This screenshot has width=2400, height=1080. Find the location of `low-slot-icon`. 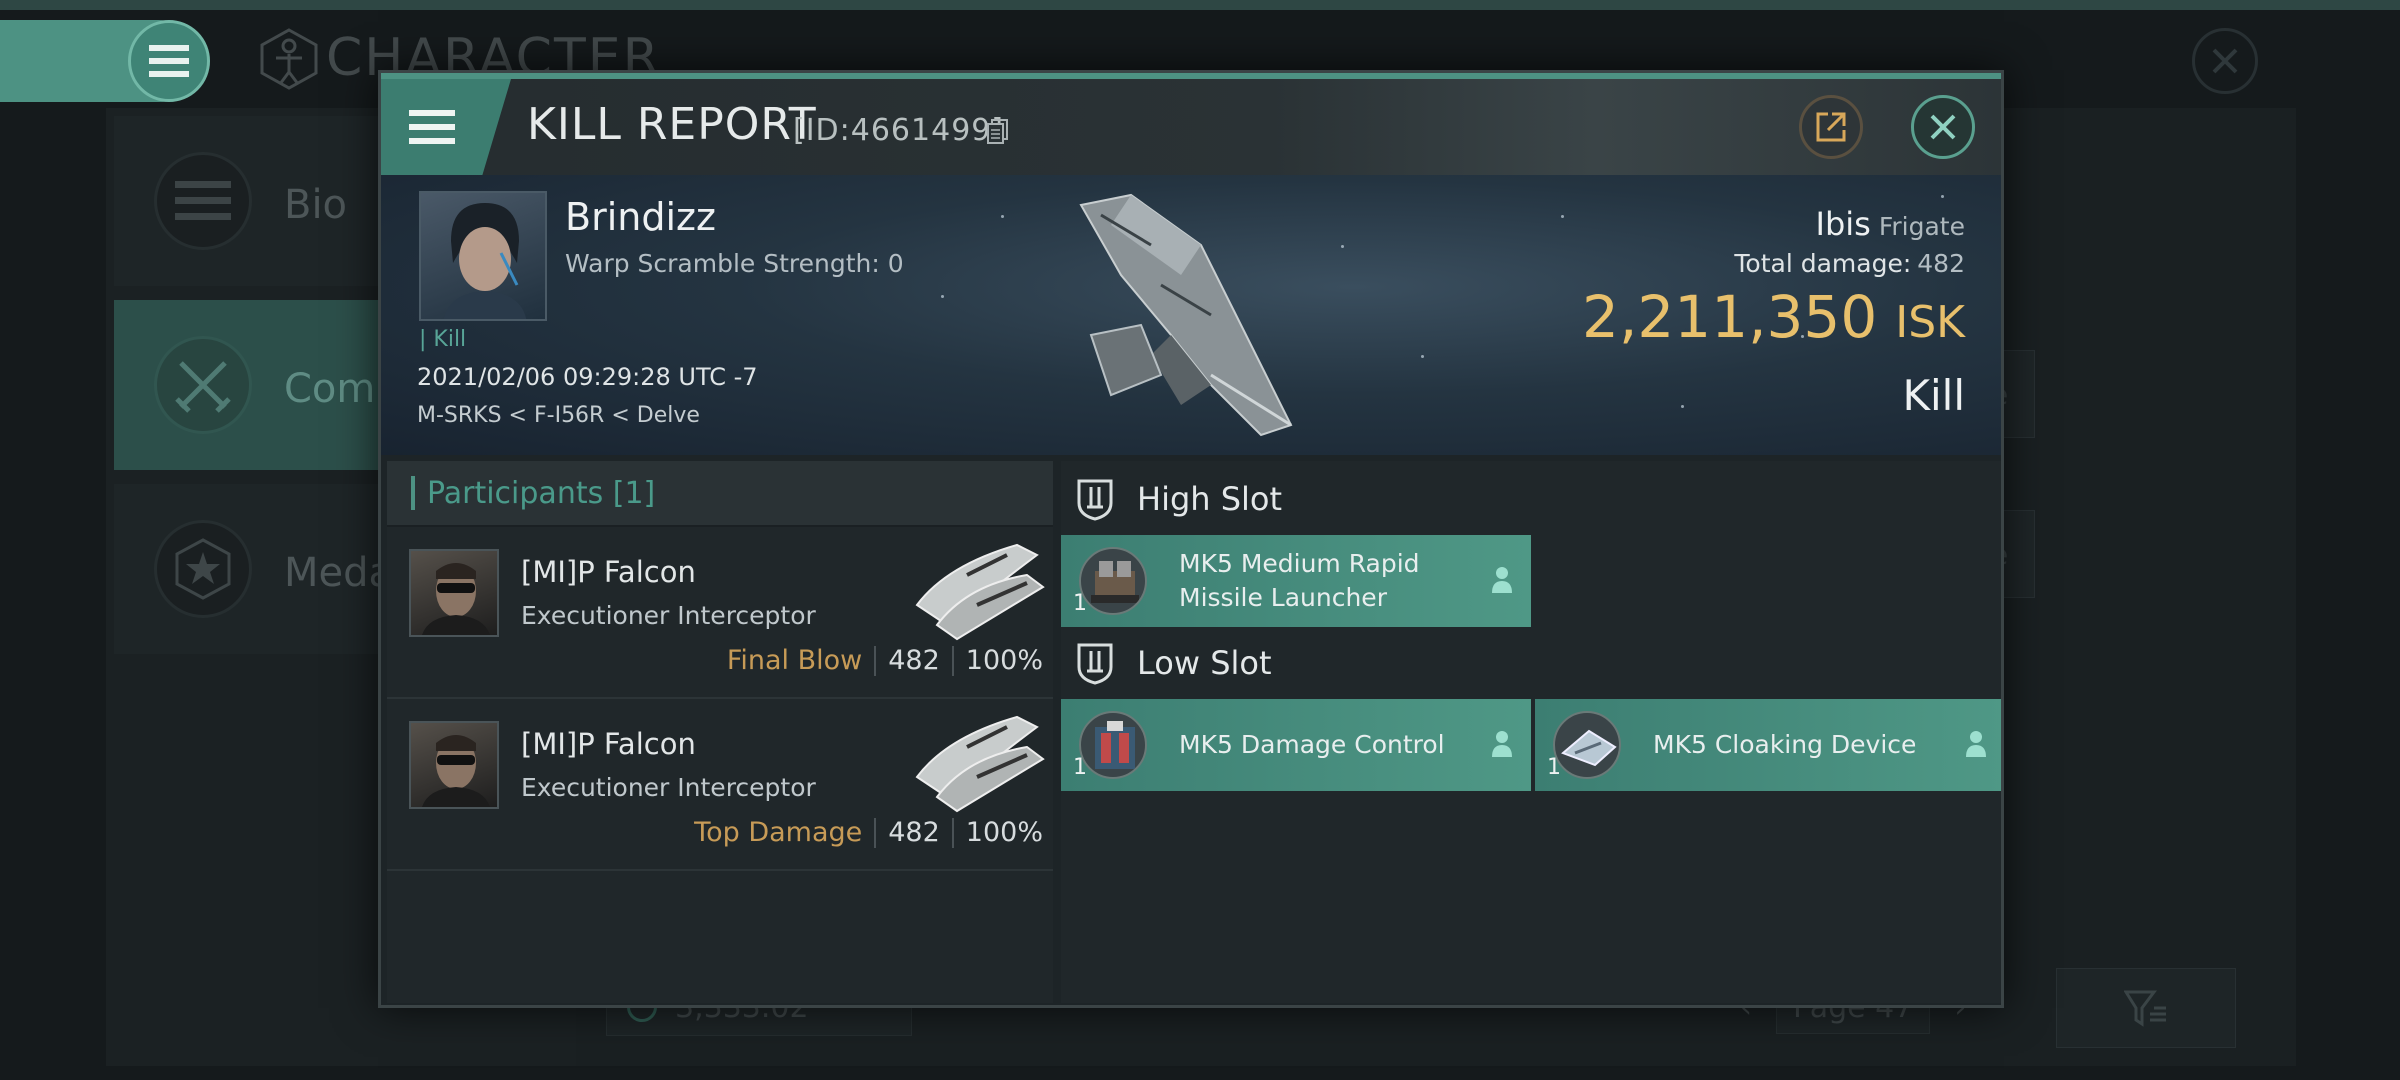

low-slot-icon is located at coordinates (1095, 664).